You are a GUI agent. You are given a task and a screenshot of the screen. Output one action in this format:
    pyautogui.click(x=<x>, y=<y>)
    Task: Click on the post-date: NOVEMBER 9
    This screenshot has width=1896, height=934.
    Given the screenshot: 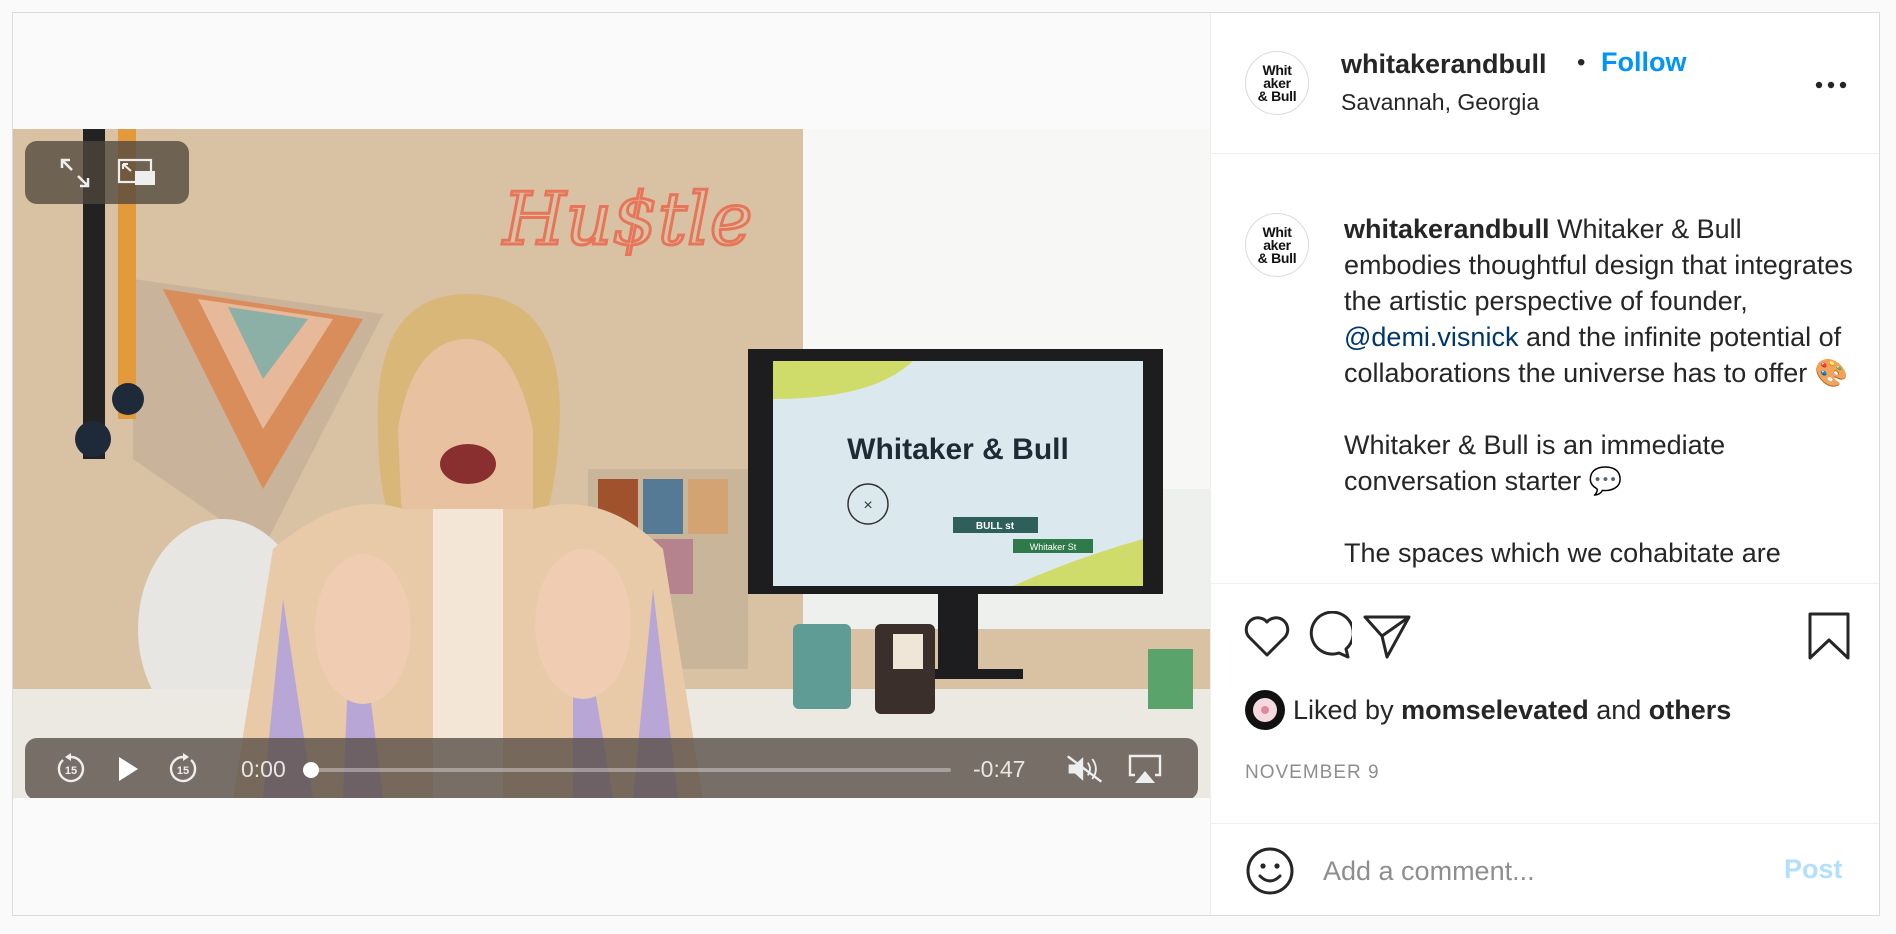 What is the action you would take?
    pyautogui.click(x=1312, y=773)
    